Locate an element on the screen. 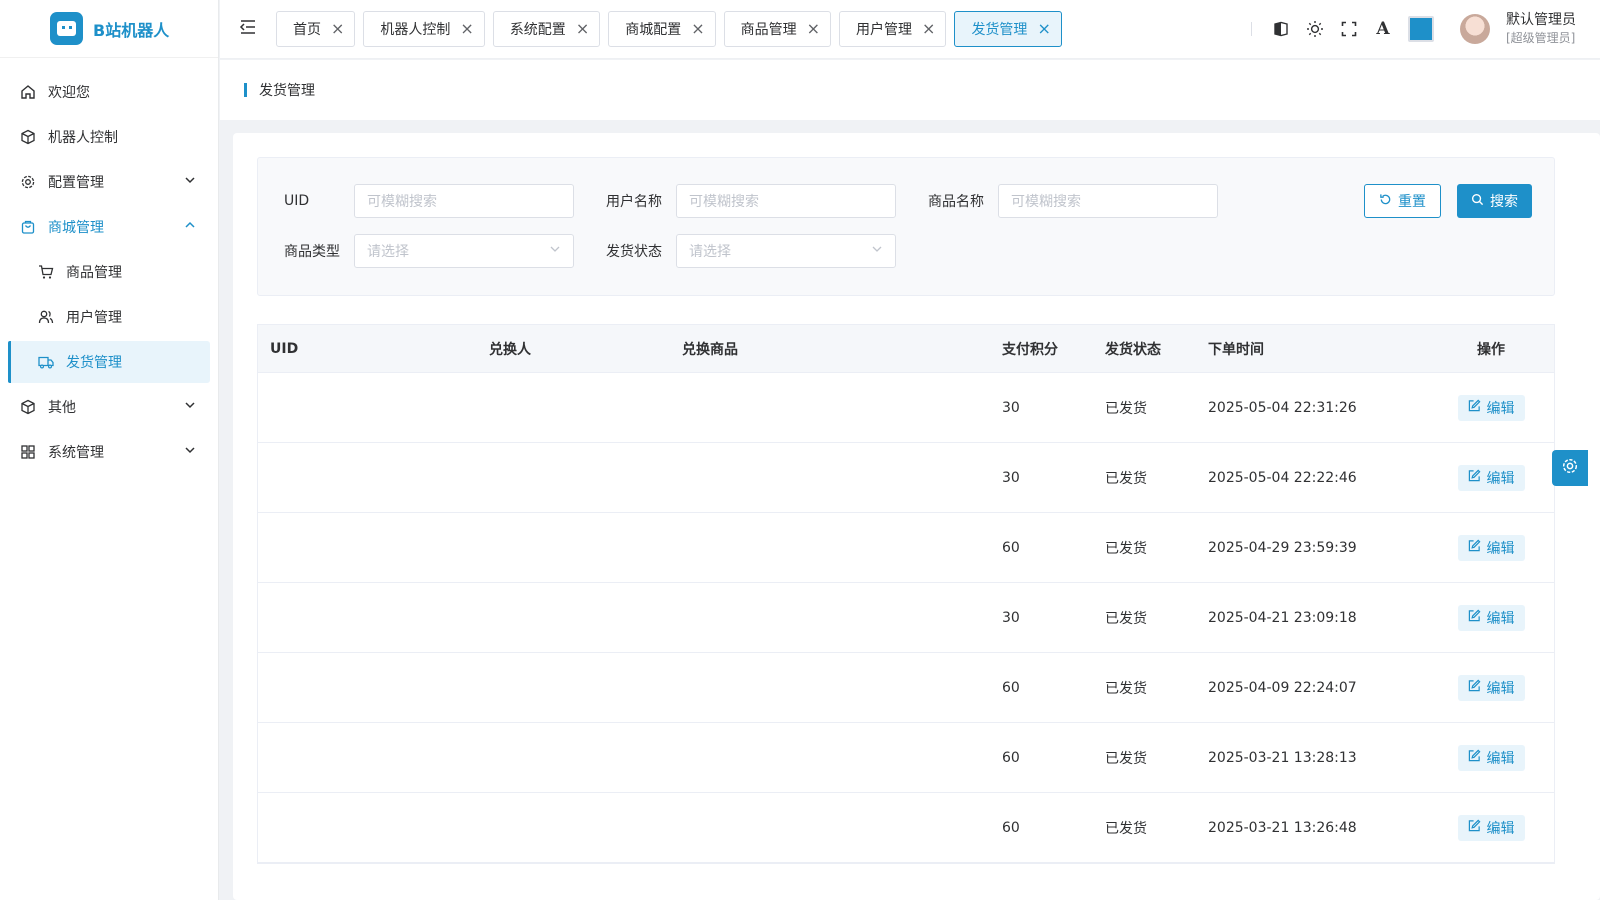 Image resolution: width=1600 pixels, height=900 pixels. settings-float-button is located at coordinates (1570, 468).